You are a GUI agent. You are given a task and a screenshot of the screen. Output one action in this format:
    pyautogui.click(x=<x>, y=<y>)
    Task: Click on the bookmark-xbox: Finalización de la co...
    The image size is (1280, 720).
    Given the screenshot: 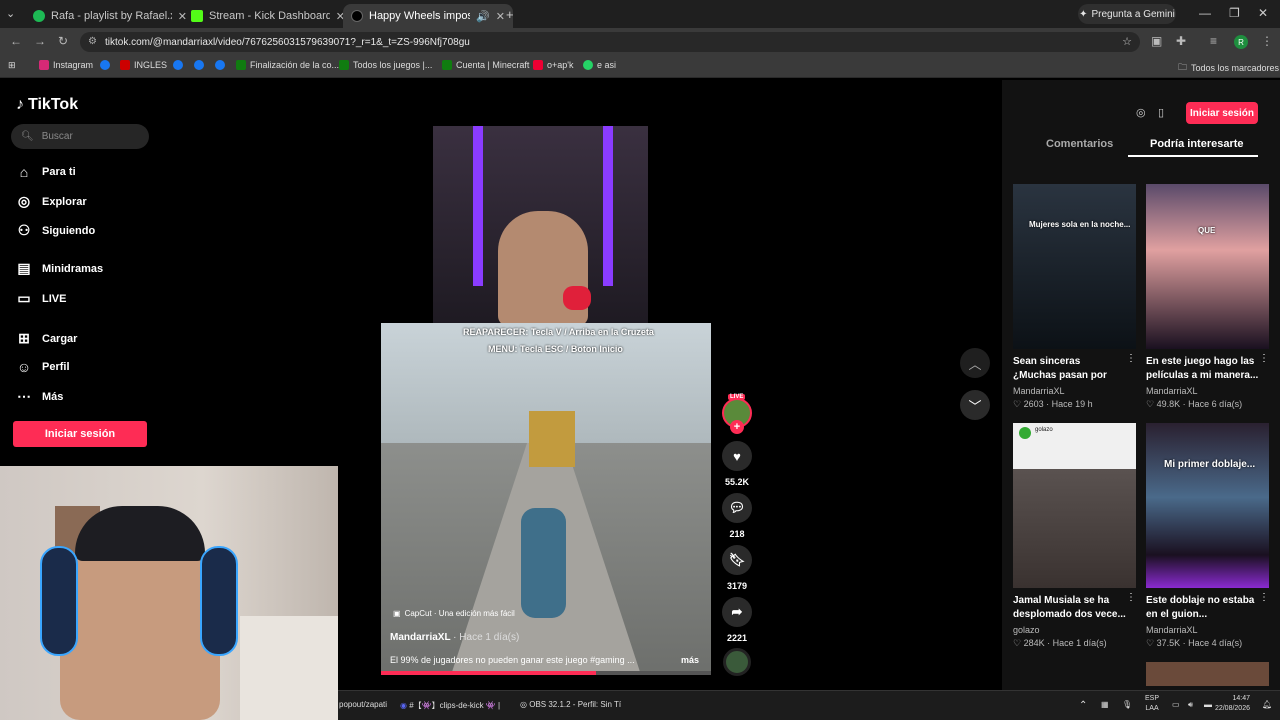 What is the action you would take?
    pyautogui.click(x=287, y=65)
    